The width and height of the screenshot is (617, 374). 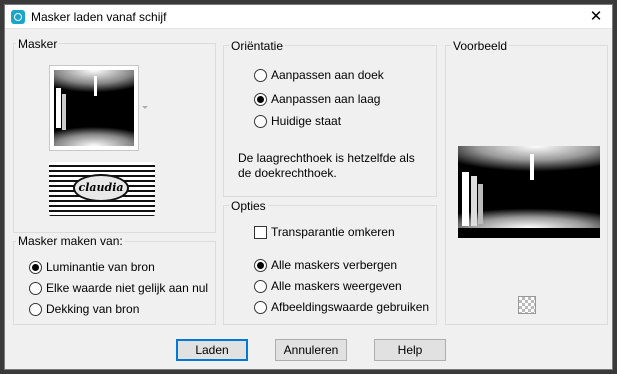 I want to click on watermark-logo: claudia, so click(x=102, y=189).